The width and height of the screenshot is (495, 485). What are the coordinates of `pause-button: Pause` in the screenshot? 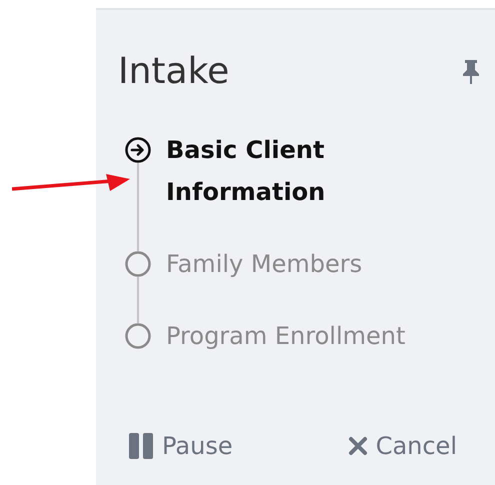 It's located at (180, 446).